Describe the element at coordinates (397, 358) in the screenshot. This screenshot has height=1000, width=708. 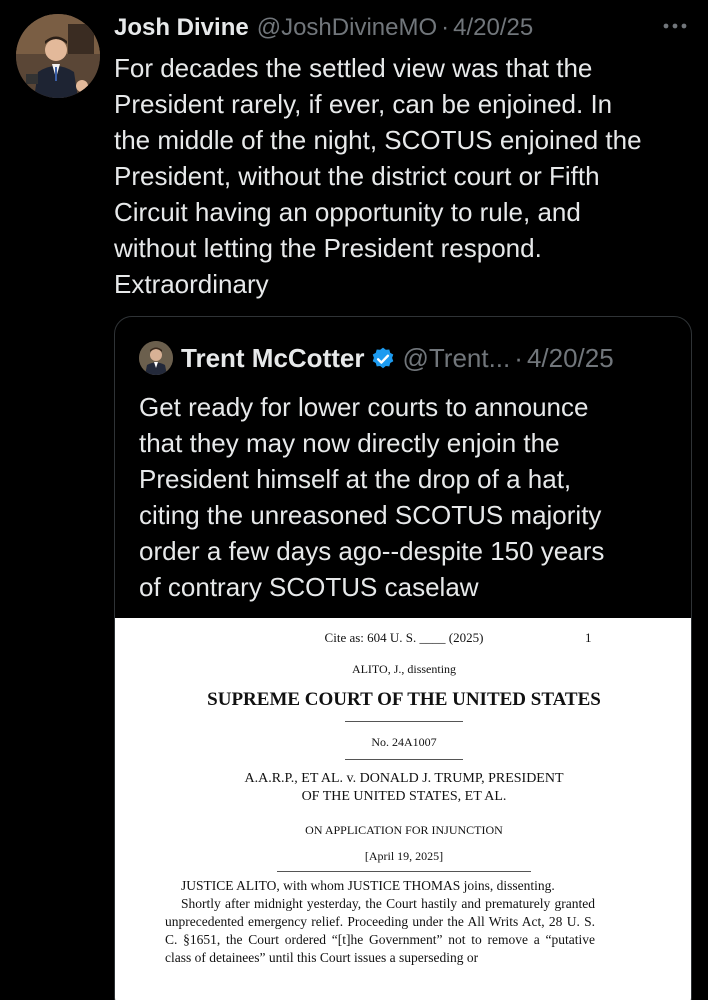
I see `quoted-tweet-header: Trent McCotter @Trent... · 4/20/25` at that location.